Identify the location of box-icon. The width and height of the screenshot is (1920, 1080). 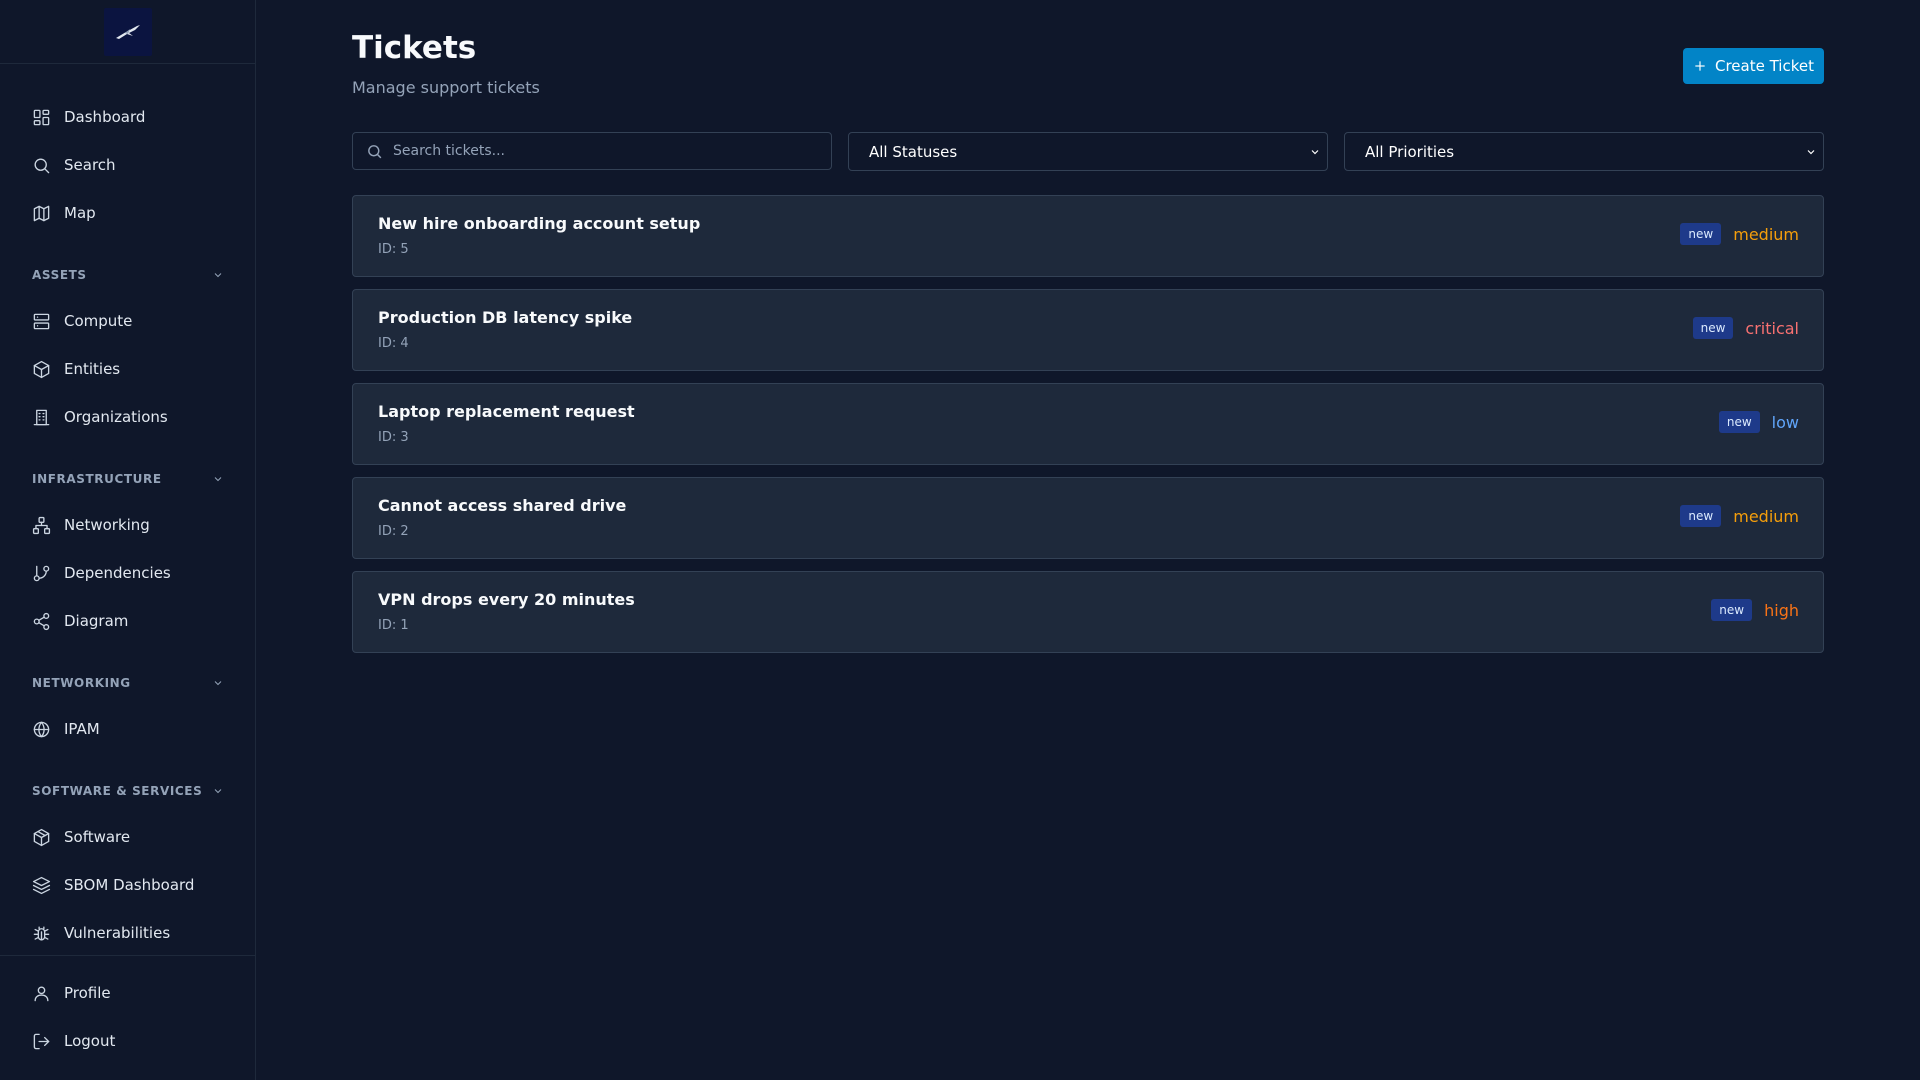
(41, 369).